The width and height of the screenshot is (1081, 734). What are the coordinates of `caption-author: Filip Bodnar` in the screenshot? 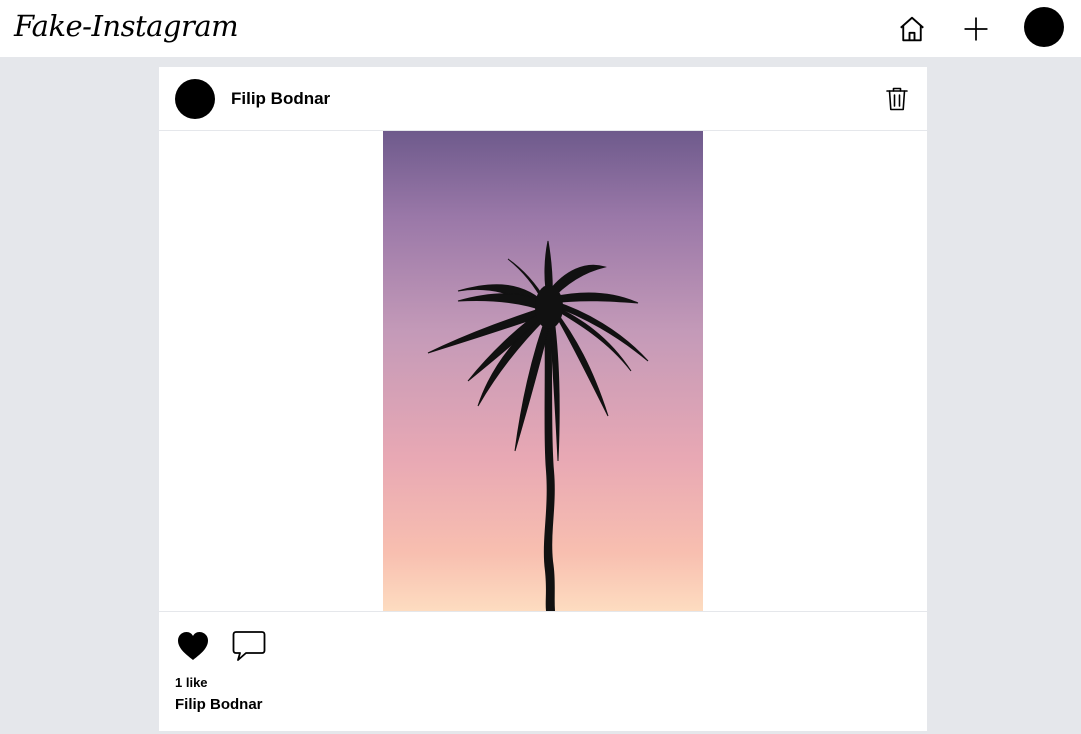 It's located at (219, 705).